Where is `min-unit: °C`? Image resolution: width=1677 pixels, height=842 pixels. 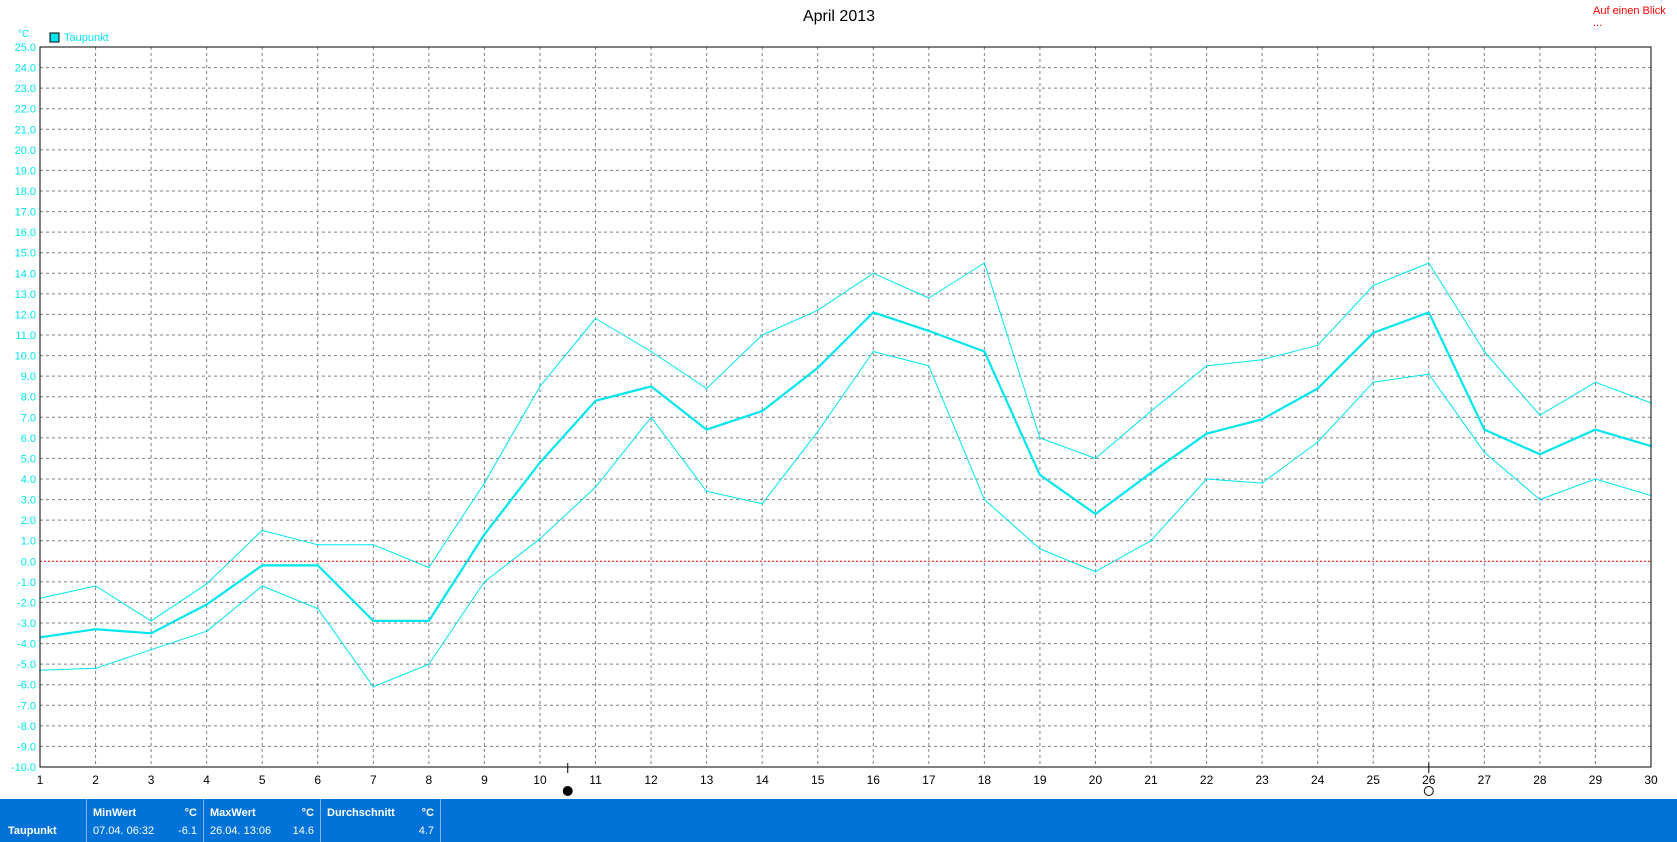 min-unit: °C is located at coordinates (190, 813).